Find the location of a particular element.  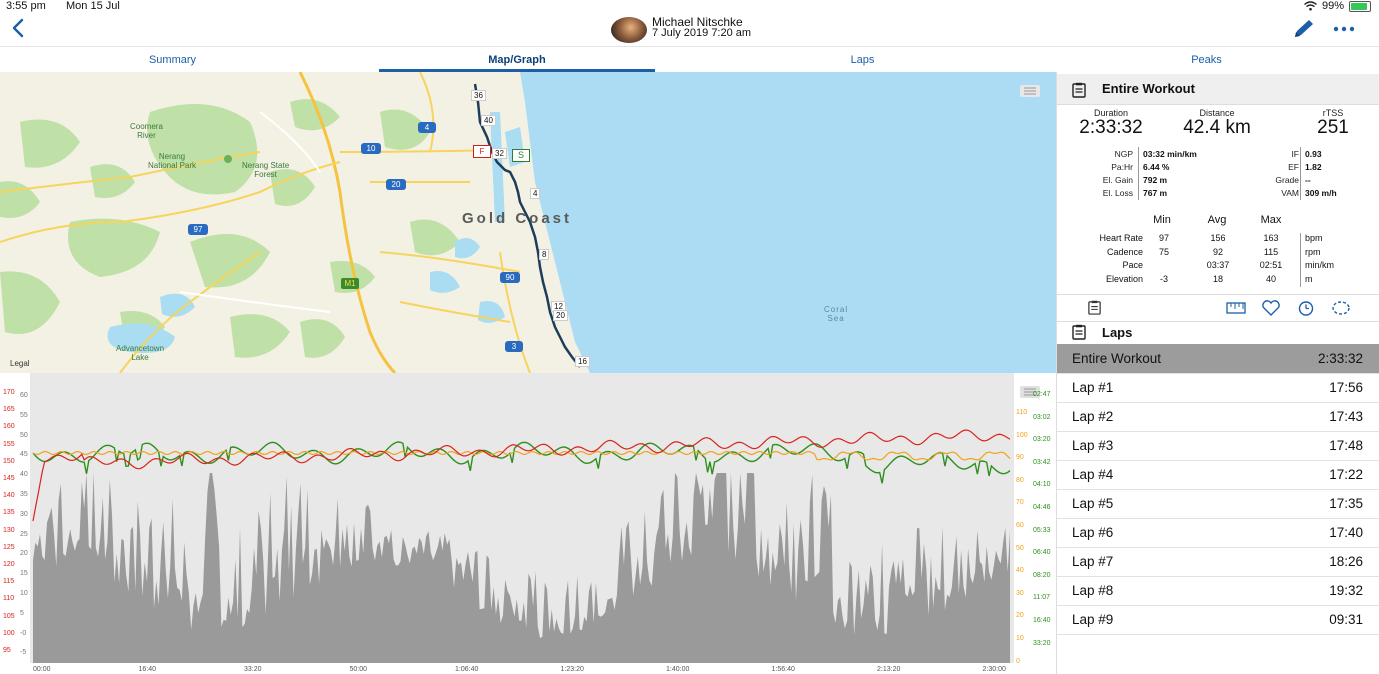

lap-row: Lap #5 17:35 is located at coordinates (1218, 504).